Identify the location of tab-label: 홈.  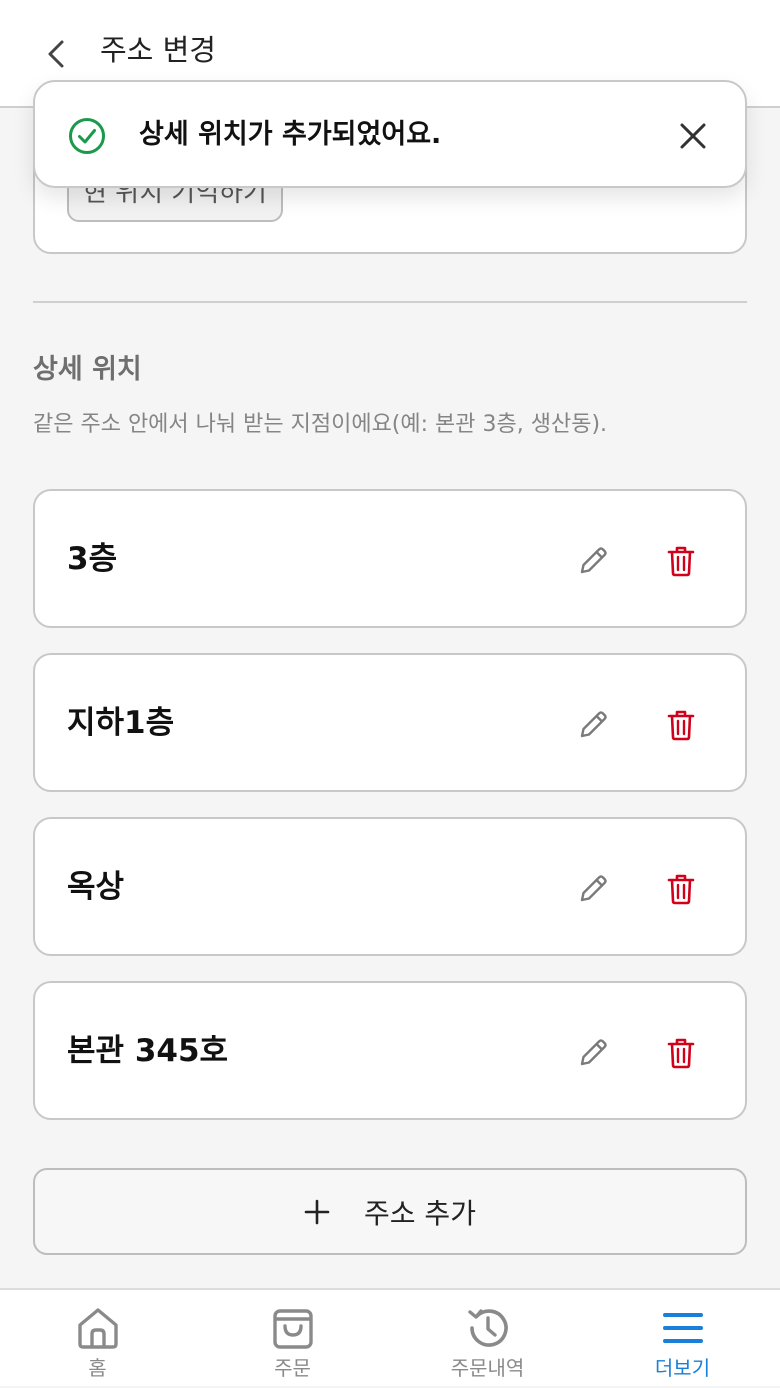
(97, 1368).